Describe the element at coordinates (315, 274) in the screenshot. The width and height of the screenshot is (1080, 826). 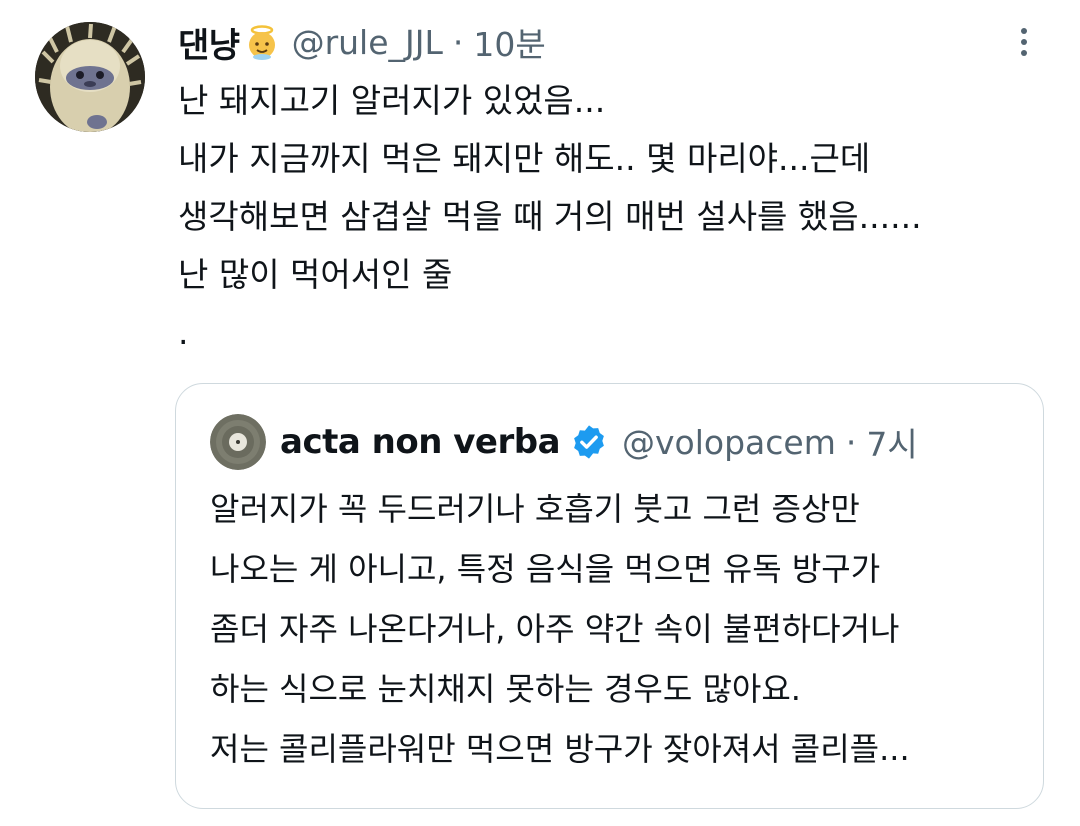
I see `tweet-text-line: 난 많이 먹어서인 줄` at that location.